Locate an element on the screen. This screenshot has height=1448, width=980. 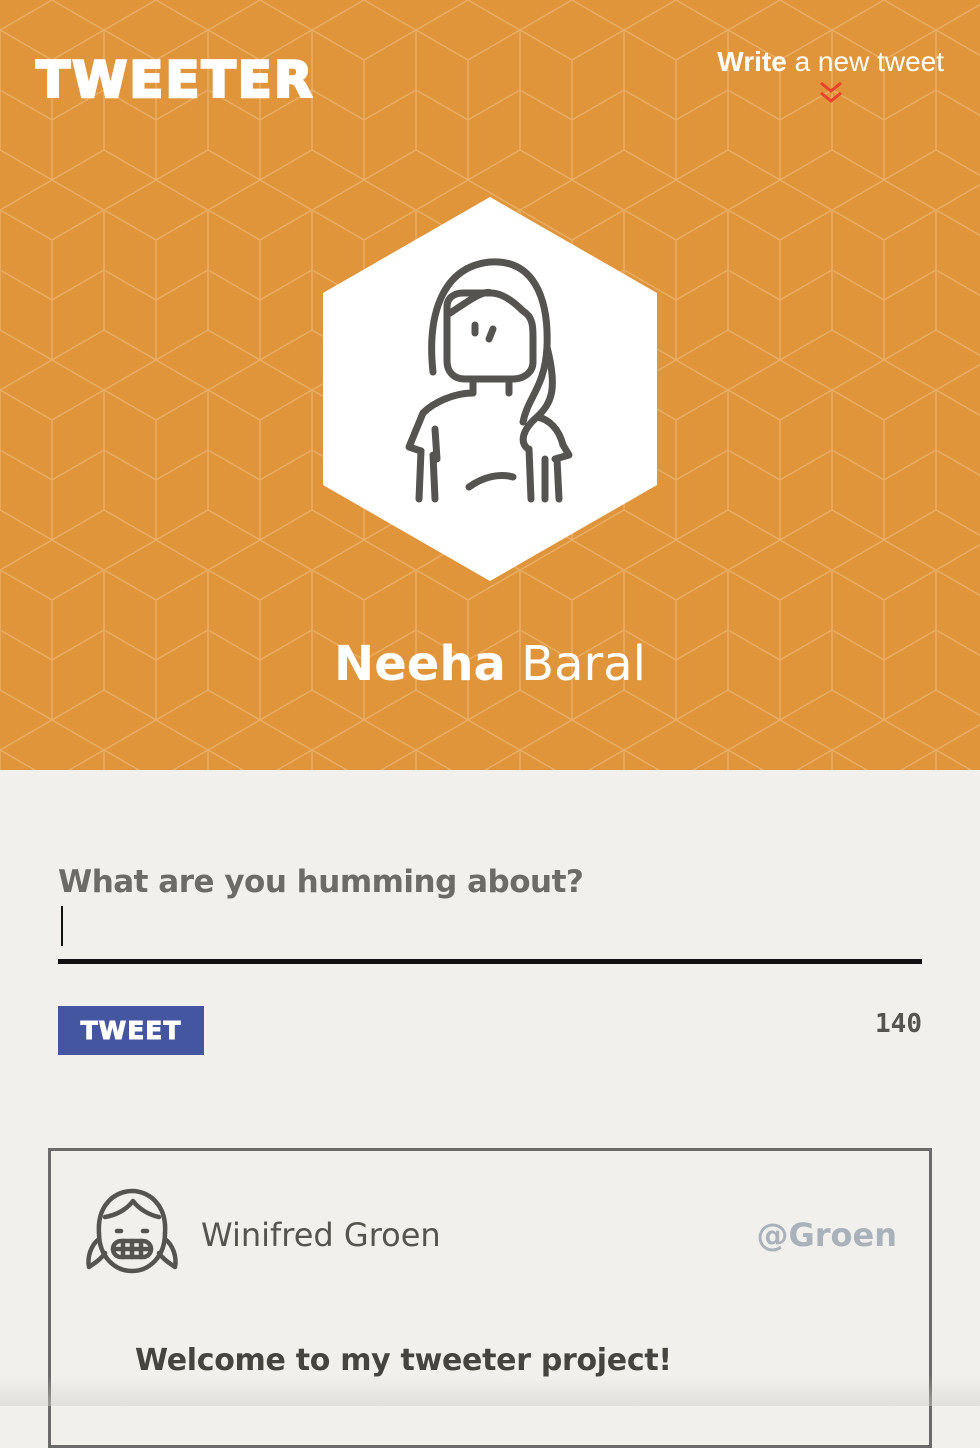
profile-name: Neeha Baral is located at coordinates (490, 664).